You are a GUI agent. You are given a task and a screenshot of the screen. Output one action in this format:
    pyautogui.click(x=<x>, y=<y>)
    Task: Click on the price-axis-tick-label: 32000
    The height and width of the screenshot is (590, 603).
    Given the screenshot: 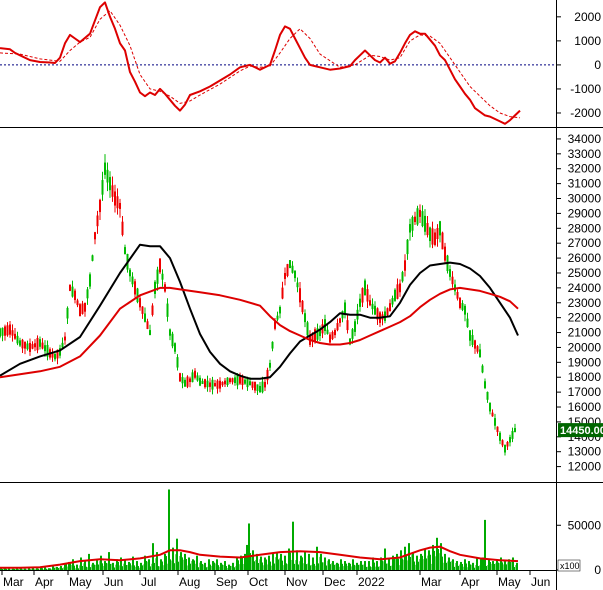 What is the action you would take?
    pyautogui.click(x=585, y=169)
    